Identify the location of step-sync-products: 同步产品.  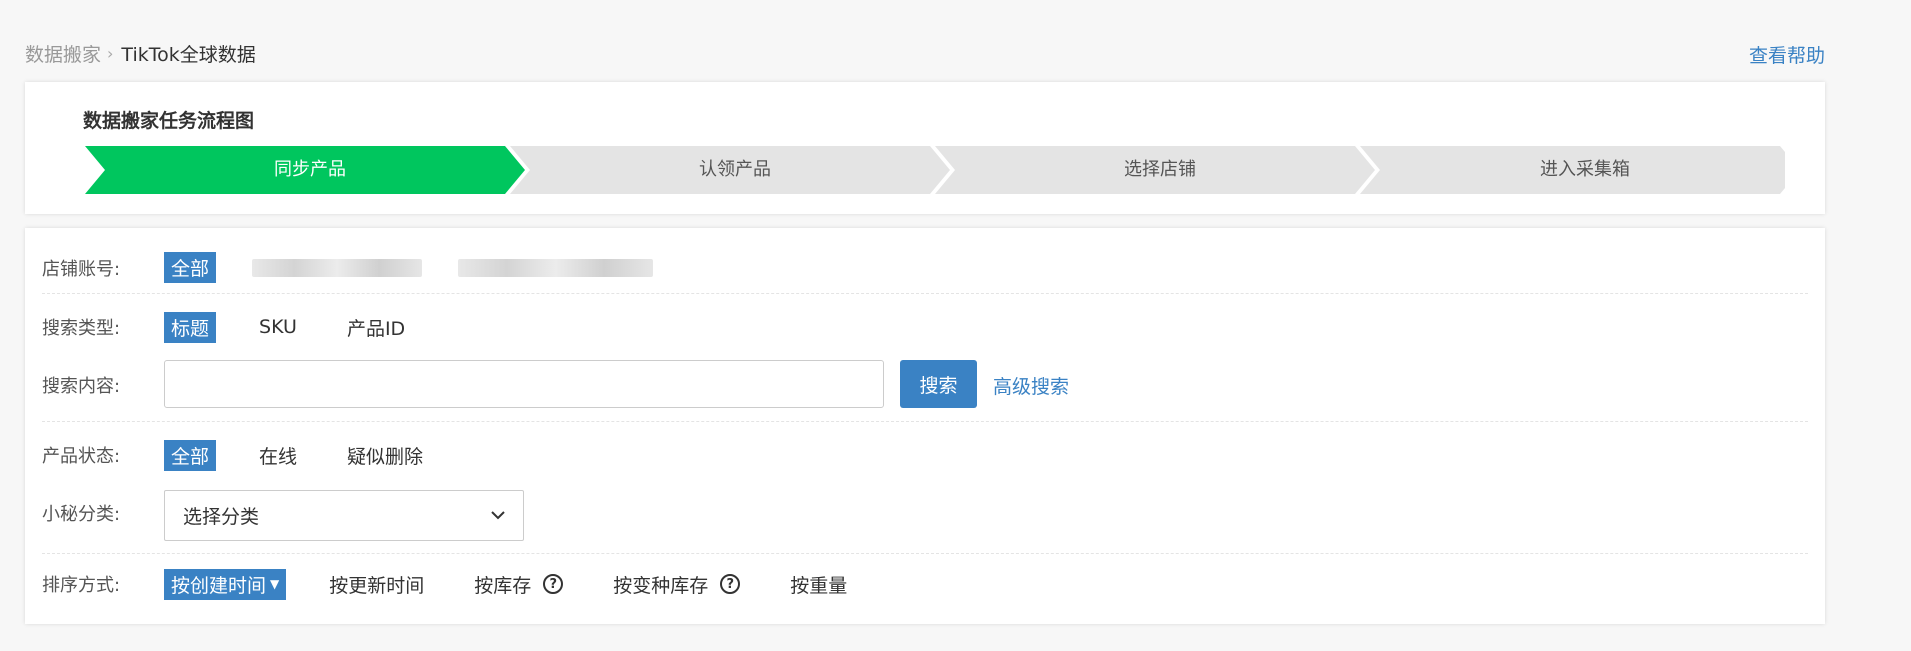
(310, 169).